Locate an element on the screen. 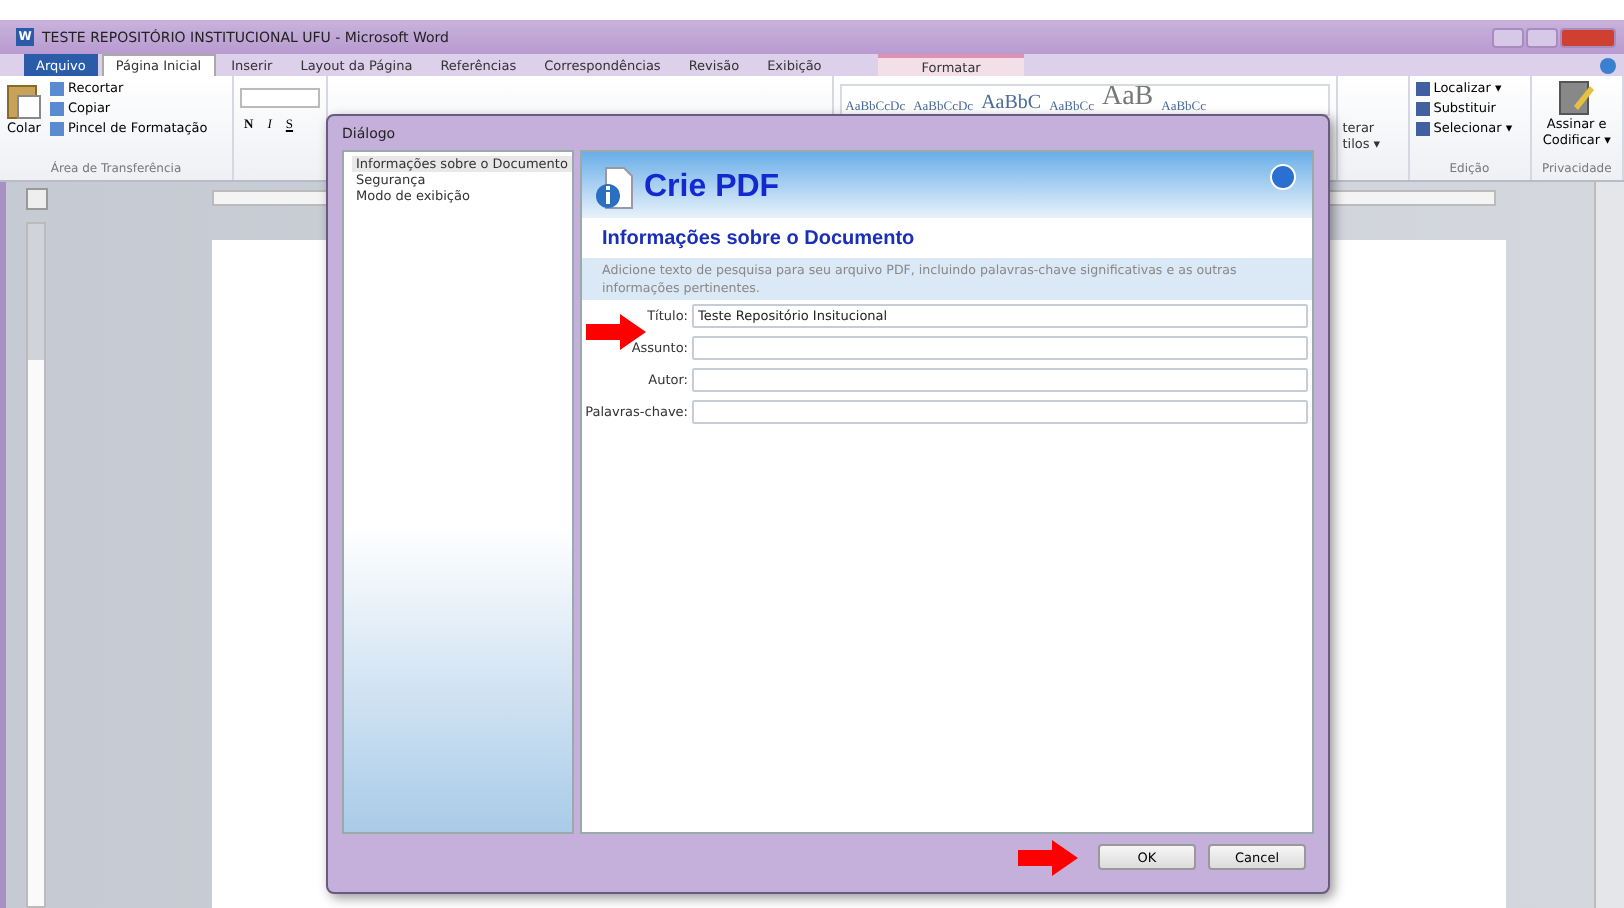  arrow-icon is located at coordinates (1048, 857).